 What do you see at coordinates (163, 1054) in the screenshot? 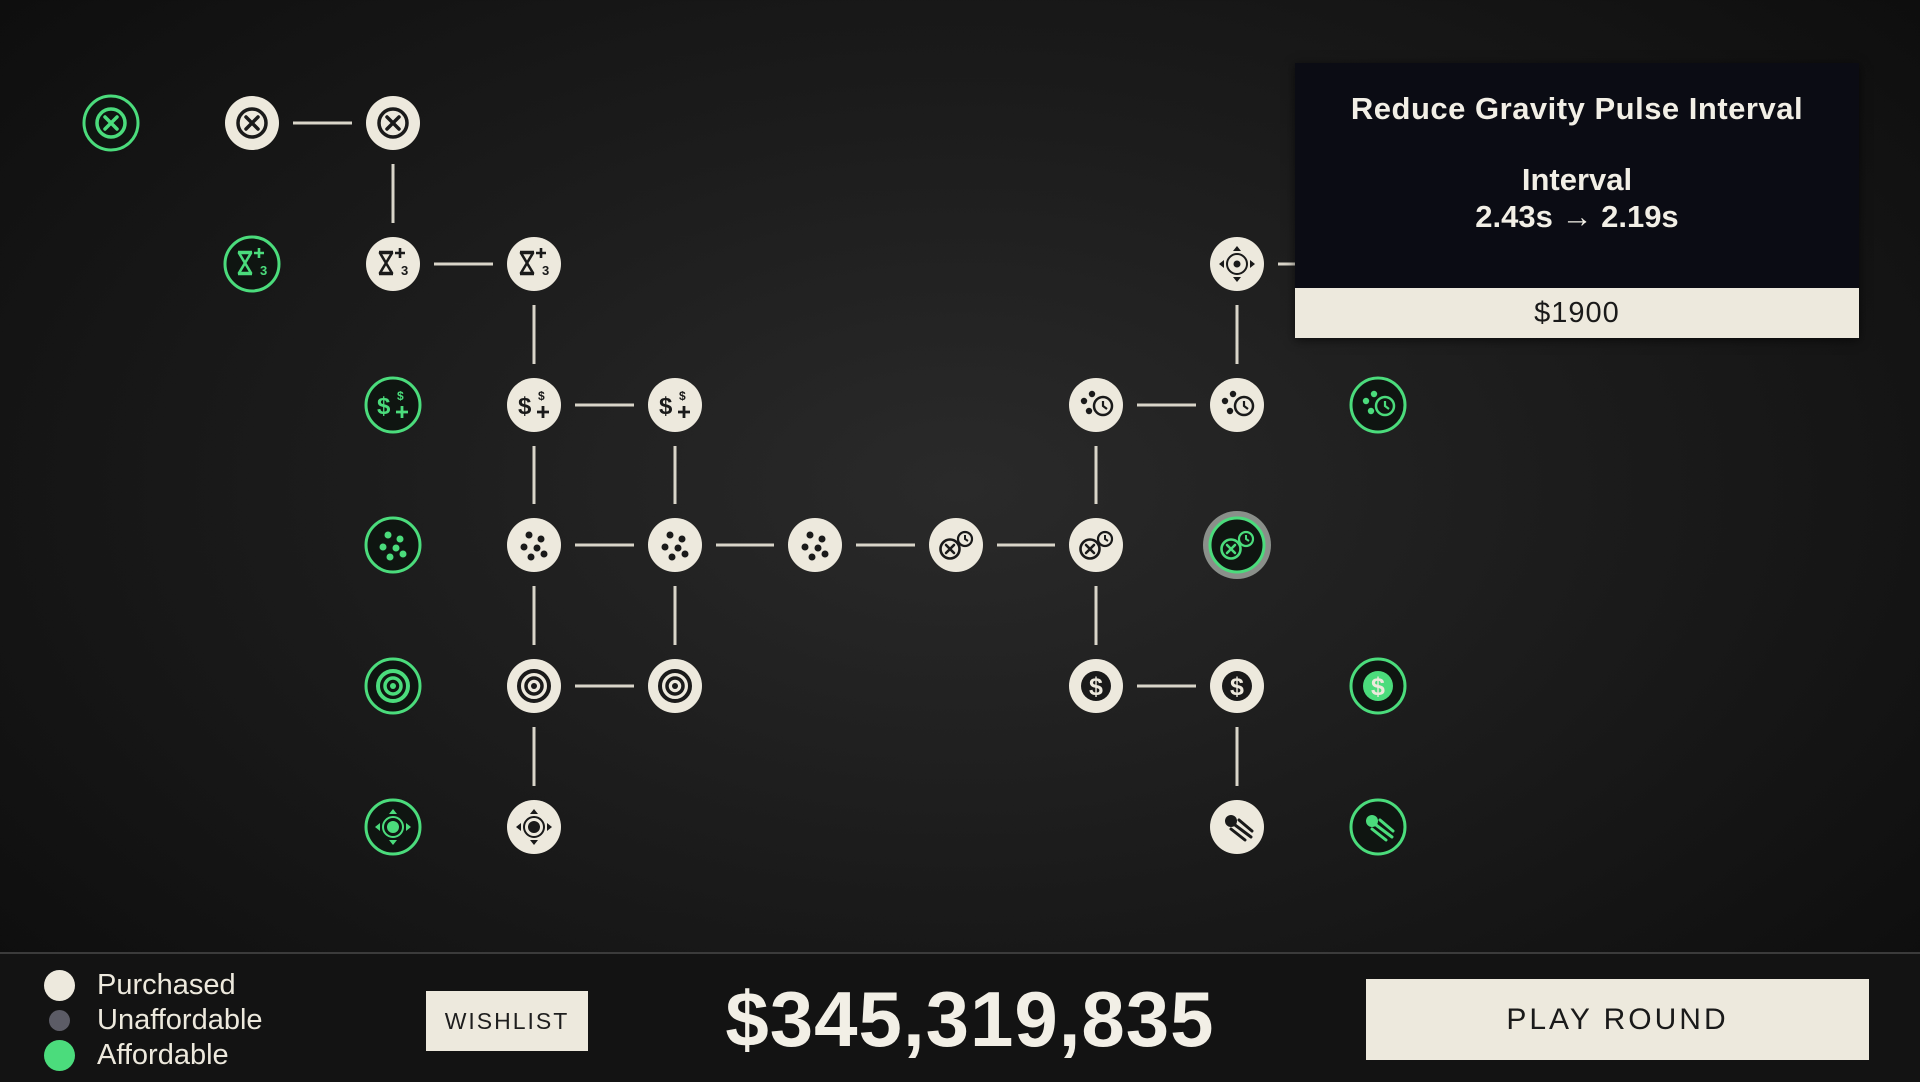
I see `legend-label: Affordable` at bounding box center [163, 1054].